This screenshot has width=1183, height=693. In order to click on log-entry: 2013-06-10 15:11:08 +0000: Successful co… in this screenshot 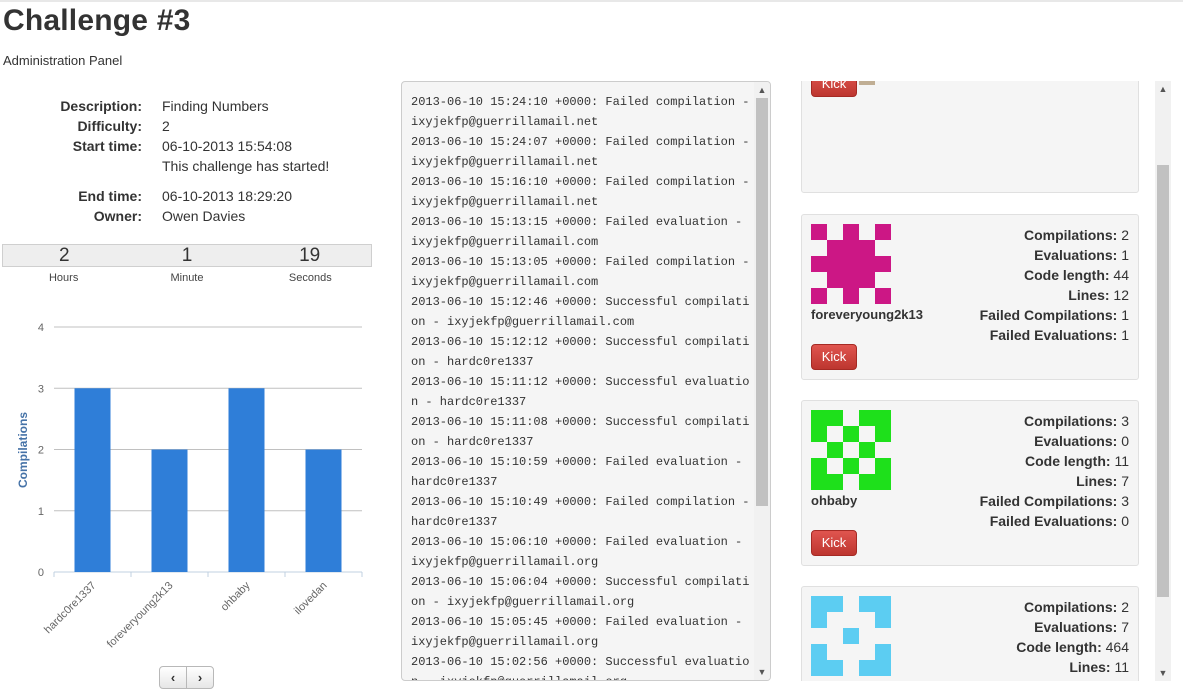, I will do `click(580, 432)`.